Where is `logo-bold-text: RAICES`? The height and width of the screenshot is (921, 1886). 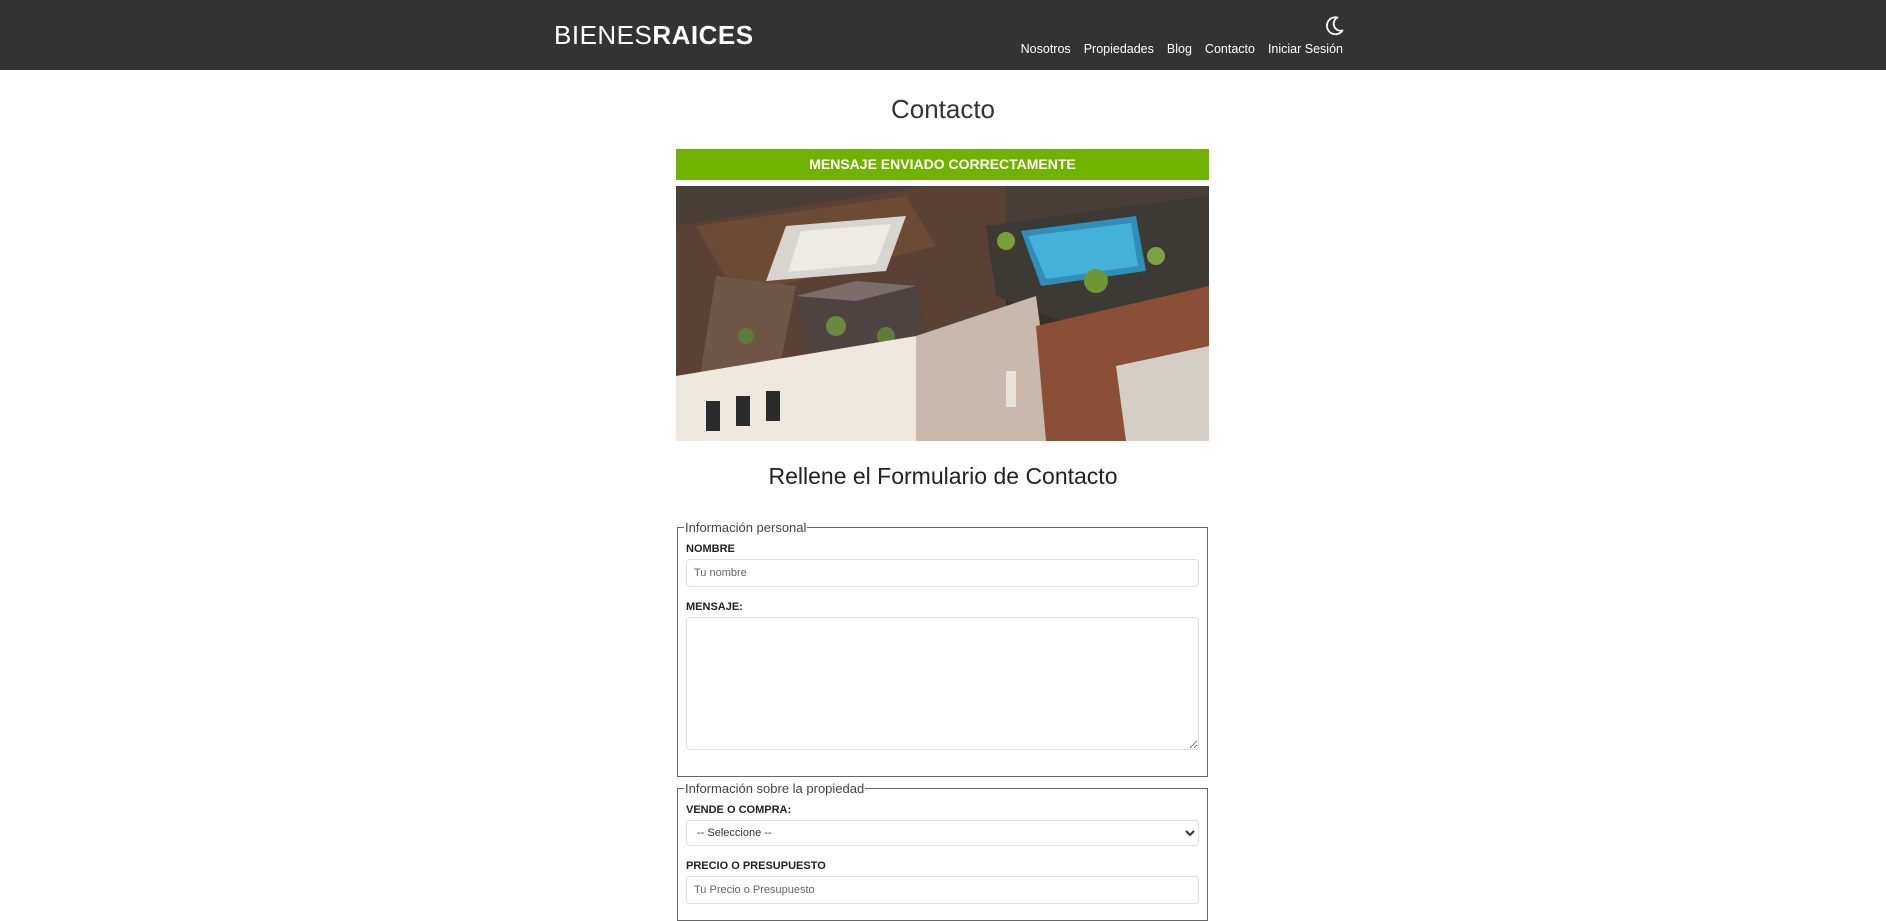
logo-bold-text: RAICES is located at coordinates (703, 35).